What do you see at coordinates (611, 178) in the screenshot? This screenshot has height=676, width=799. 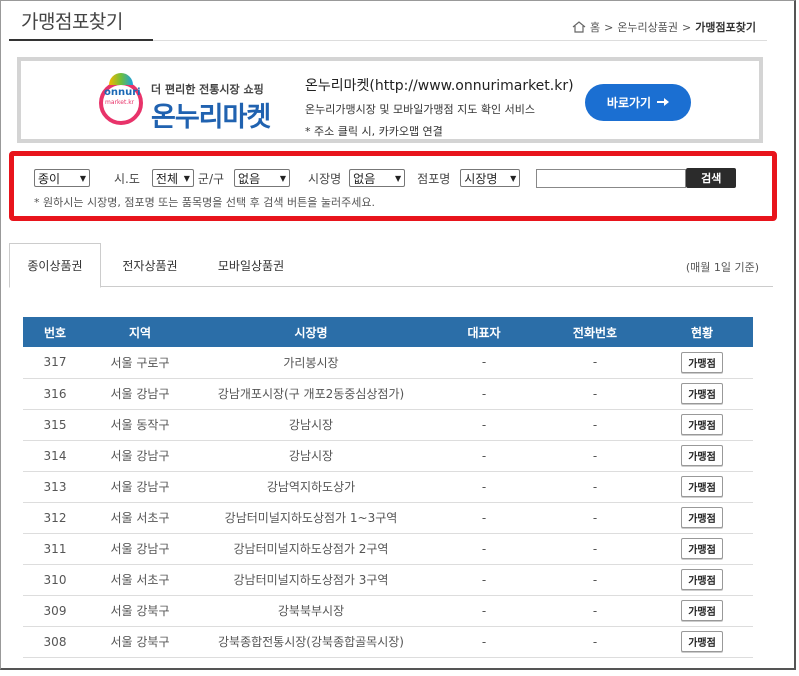 I see `keyword-input` at bounding box center [611, 178].